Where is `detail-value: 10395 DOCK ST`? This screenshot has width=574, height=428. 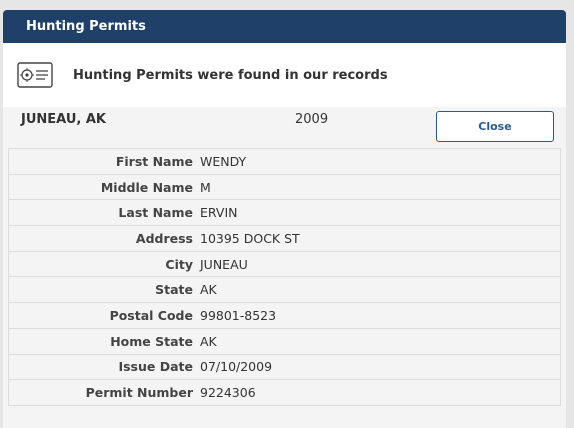 detail-value: 10395 DOCK ST is located at coordinates (250, 238).